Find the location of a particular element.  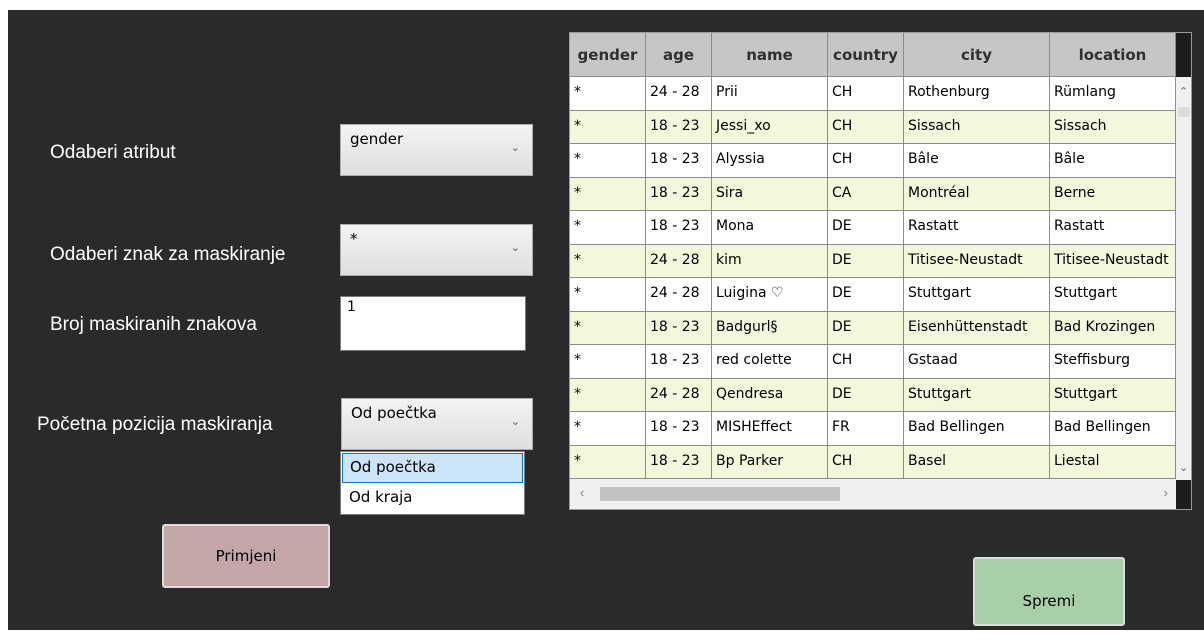

table-cell: Luigina ♡ is located at coordinates (770, 295).